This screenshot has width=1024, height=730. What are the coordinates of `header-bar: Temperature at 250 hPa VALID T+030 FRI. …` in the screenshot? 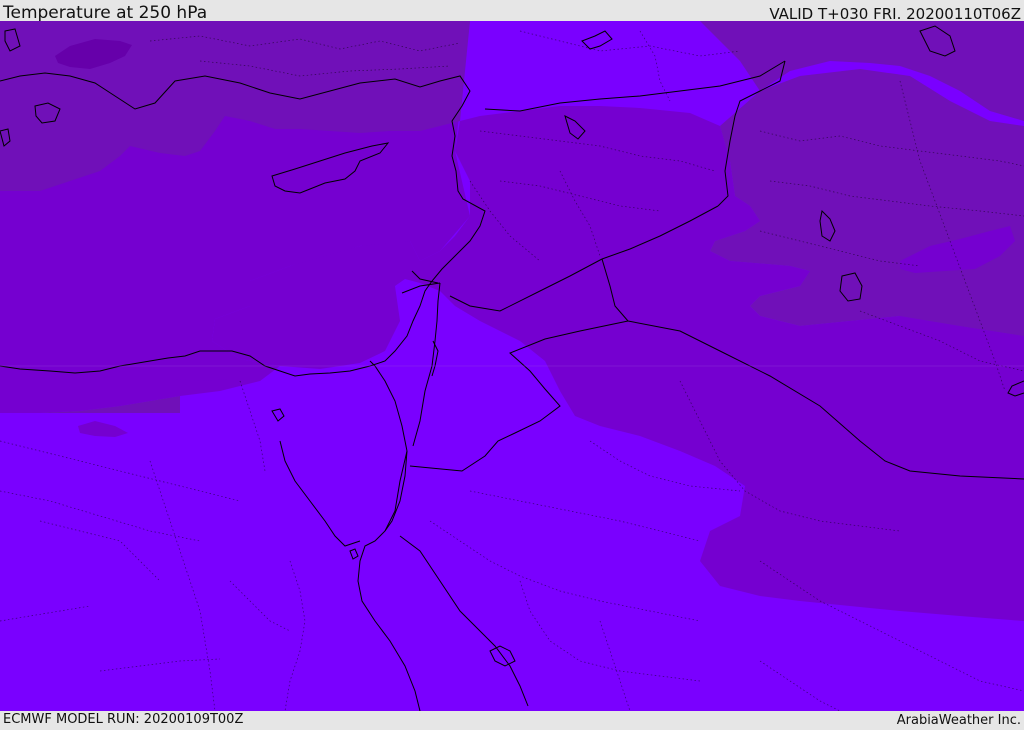 It's located at (512, 11).